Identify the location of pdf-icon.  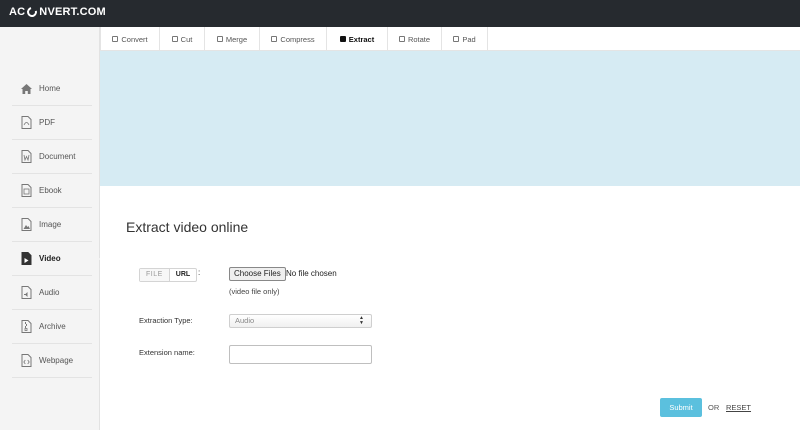
(26, 123).